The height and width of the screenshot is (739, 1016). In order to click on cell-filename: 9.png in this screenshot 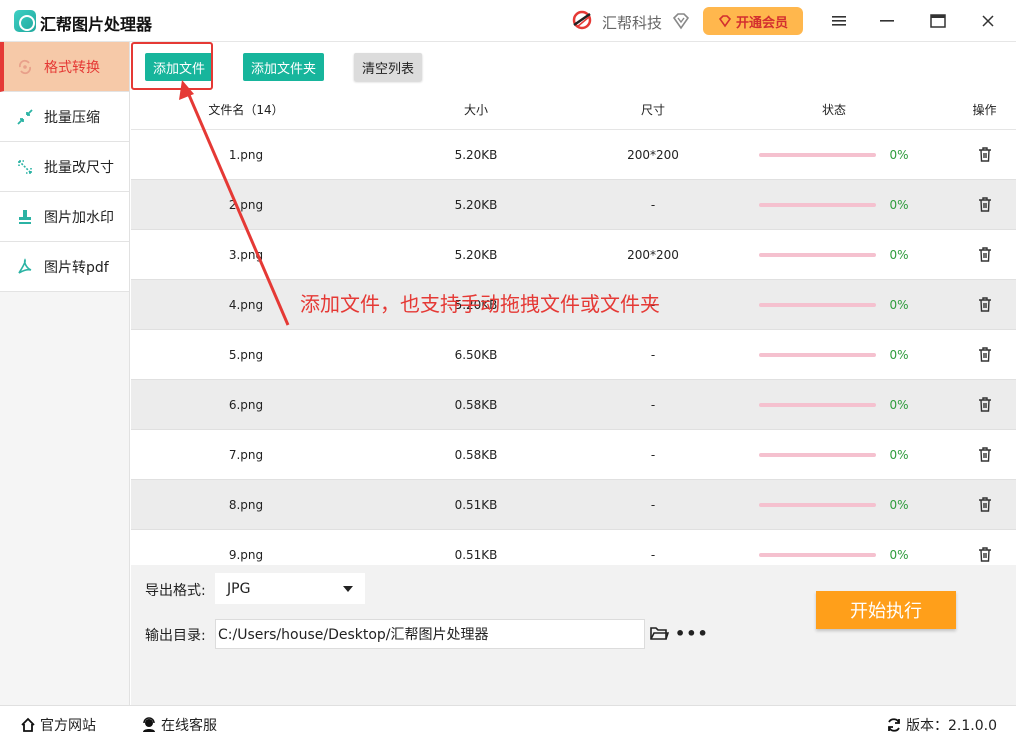, I will do `click(246, 554)`.